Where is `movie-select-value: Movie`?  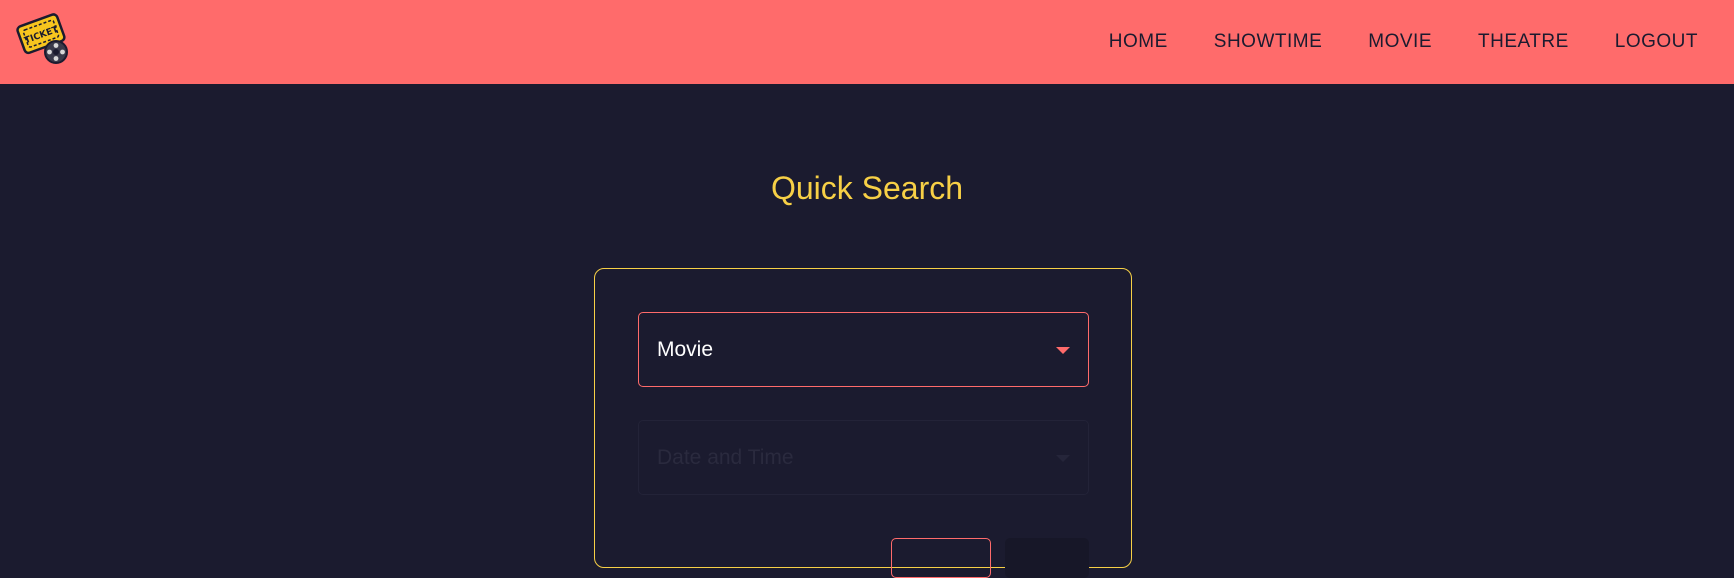
movie-select-value: Movie is located at coordinates (685, 349).